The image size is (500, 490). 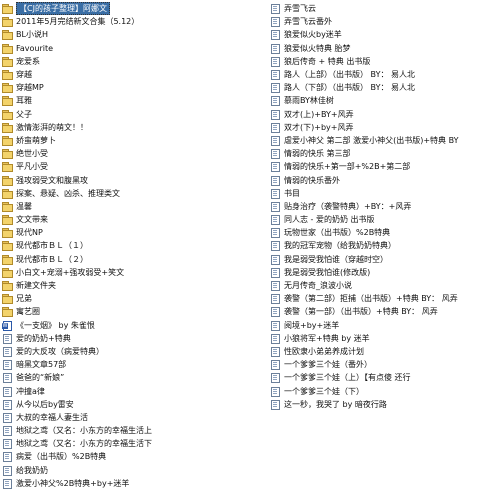 What do you see at coordinates (123, 193) in the screenshot?
I see `folder-item: 探案、悬疑、凶杀、推理类文` at bounding box center [123, 193].